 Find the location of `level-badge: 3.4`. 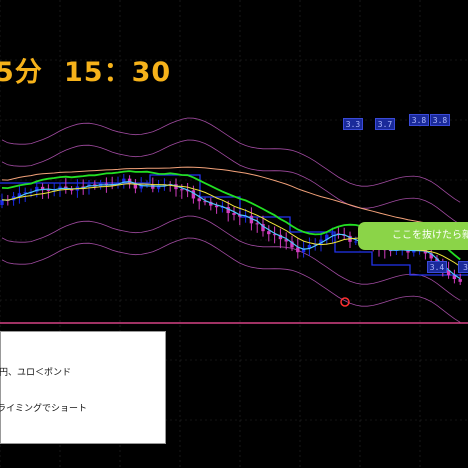

level-badge: 3.4 is located at coordinates (437, 267).